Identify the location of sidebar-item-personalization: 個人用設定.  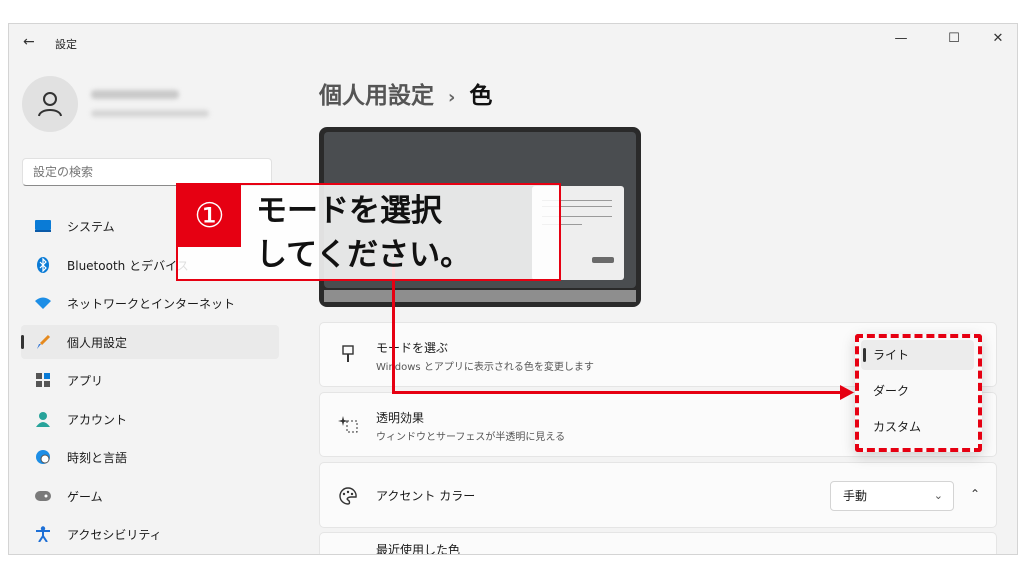
(150, 342).